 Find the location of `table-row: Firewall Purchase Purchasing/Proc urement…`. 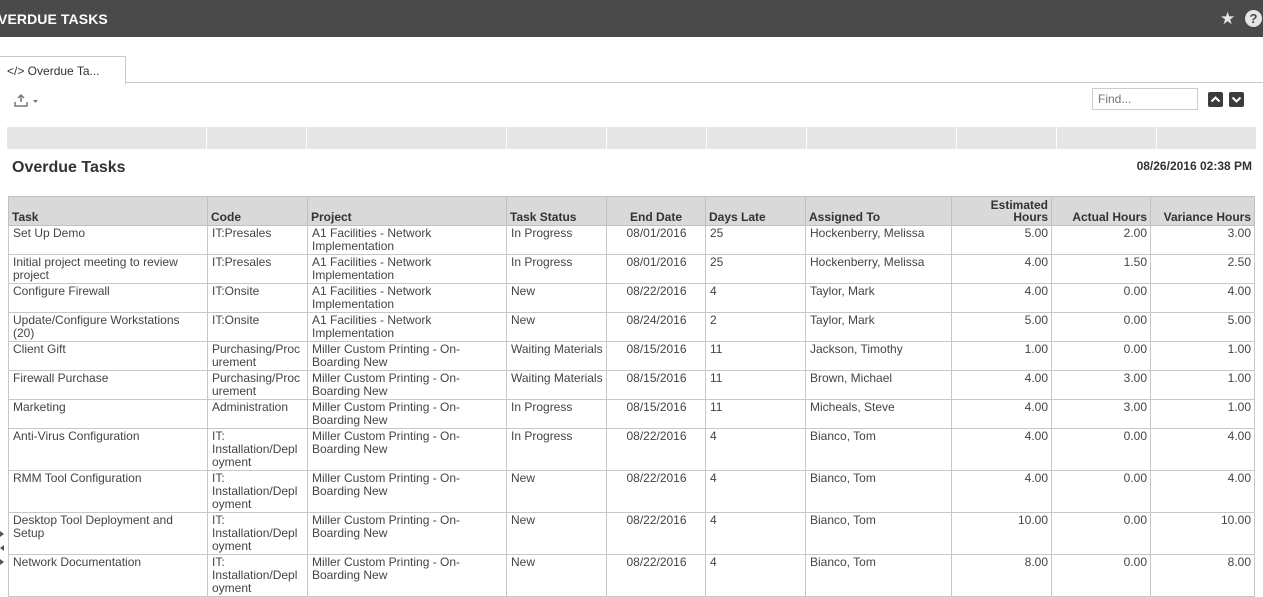

table-row: Firewall Purchase Purchasing/Proc urement… is located at coordinates (631, 385).